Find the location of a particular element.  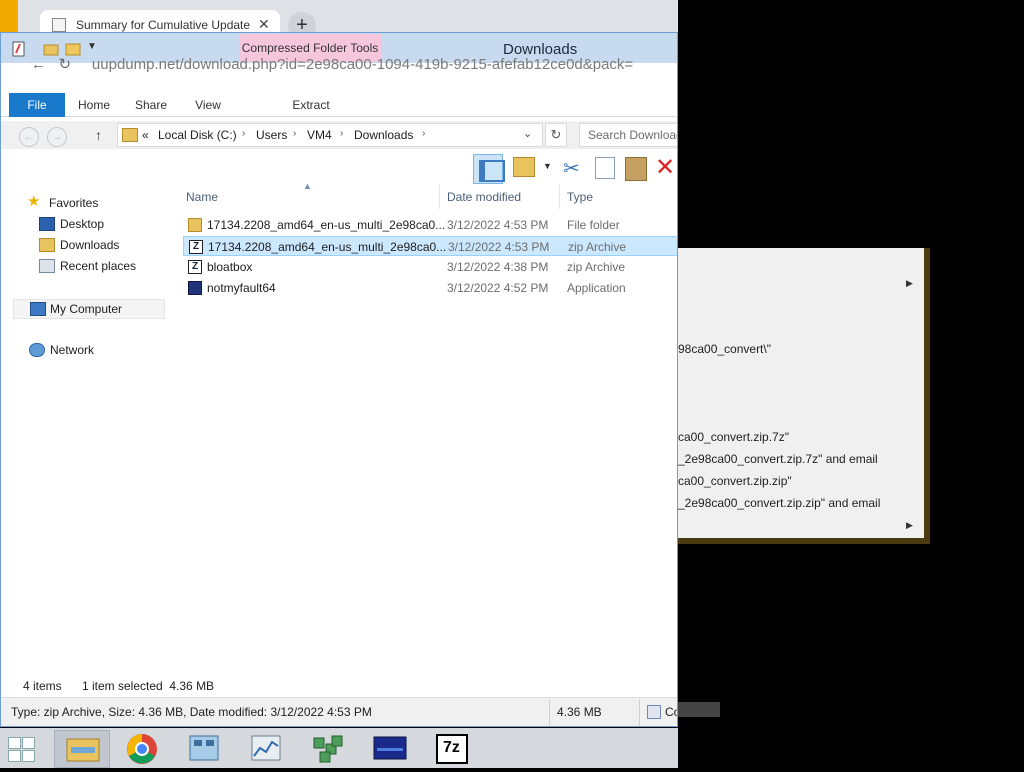

start-windows-icon is located at coordinates (22, 749).